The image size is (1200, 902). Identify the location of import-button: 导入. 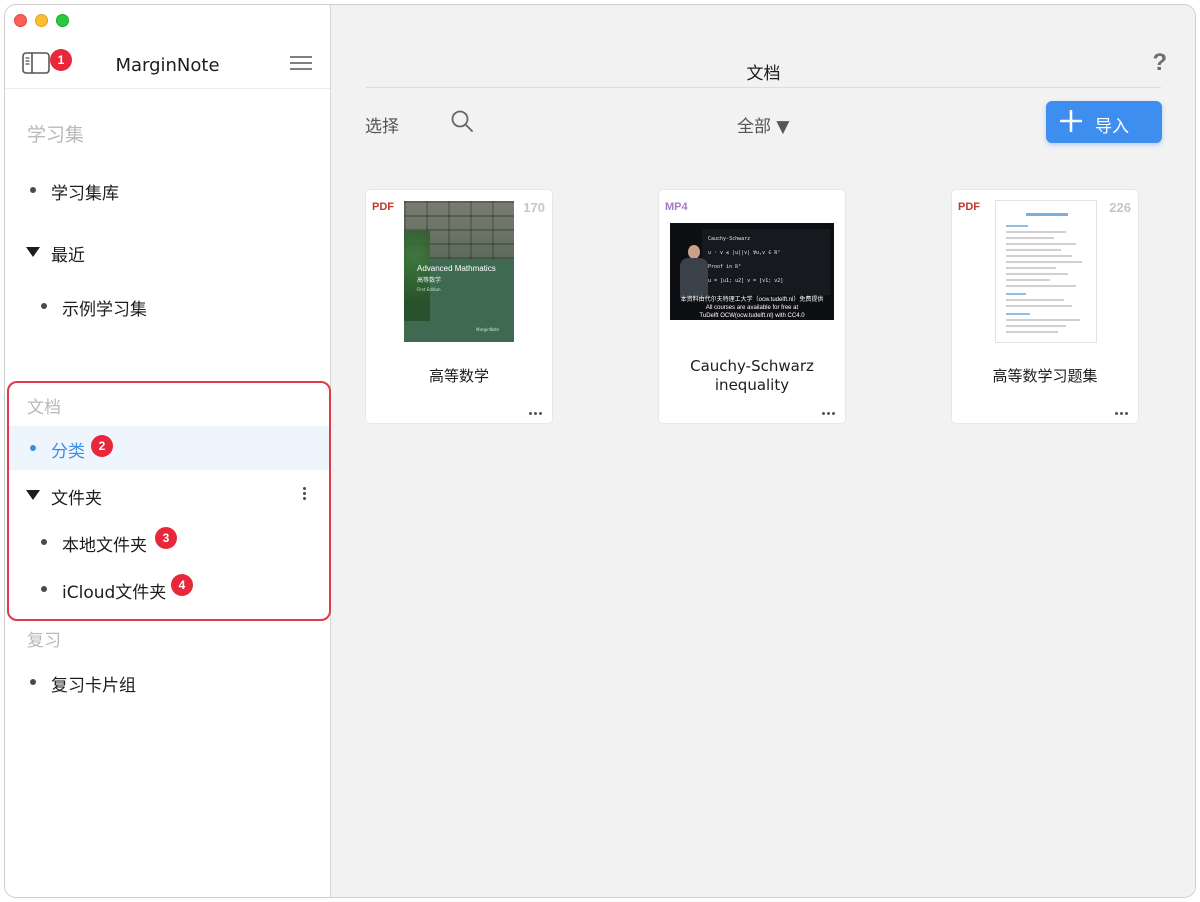
(1104, 122).